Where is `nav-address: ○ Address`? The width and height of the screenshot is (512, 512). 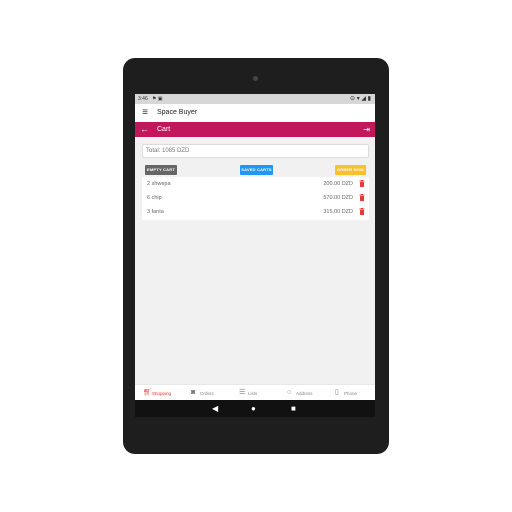
nav-address: ○ Address is located at coordinates (303, 393).